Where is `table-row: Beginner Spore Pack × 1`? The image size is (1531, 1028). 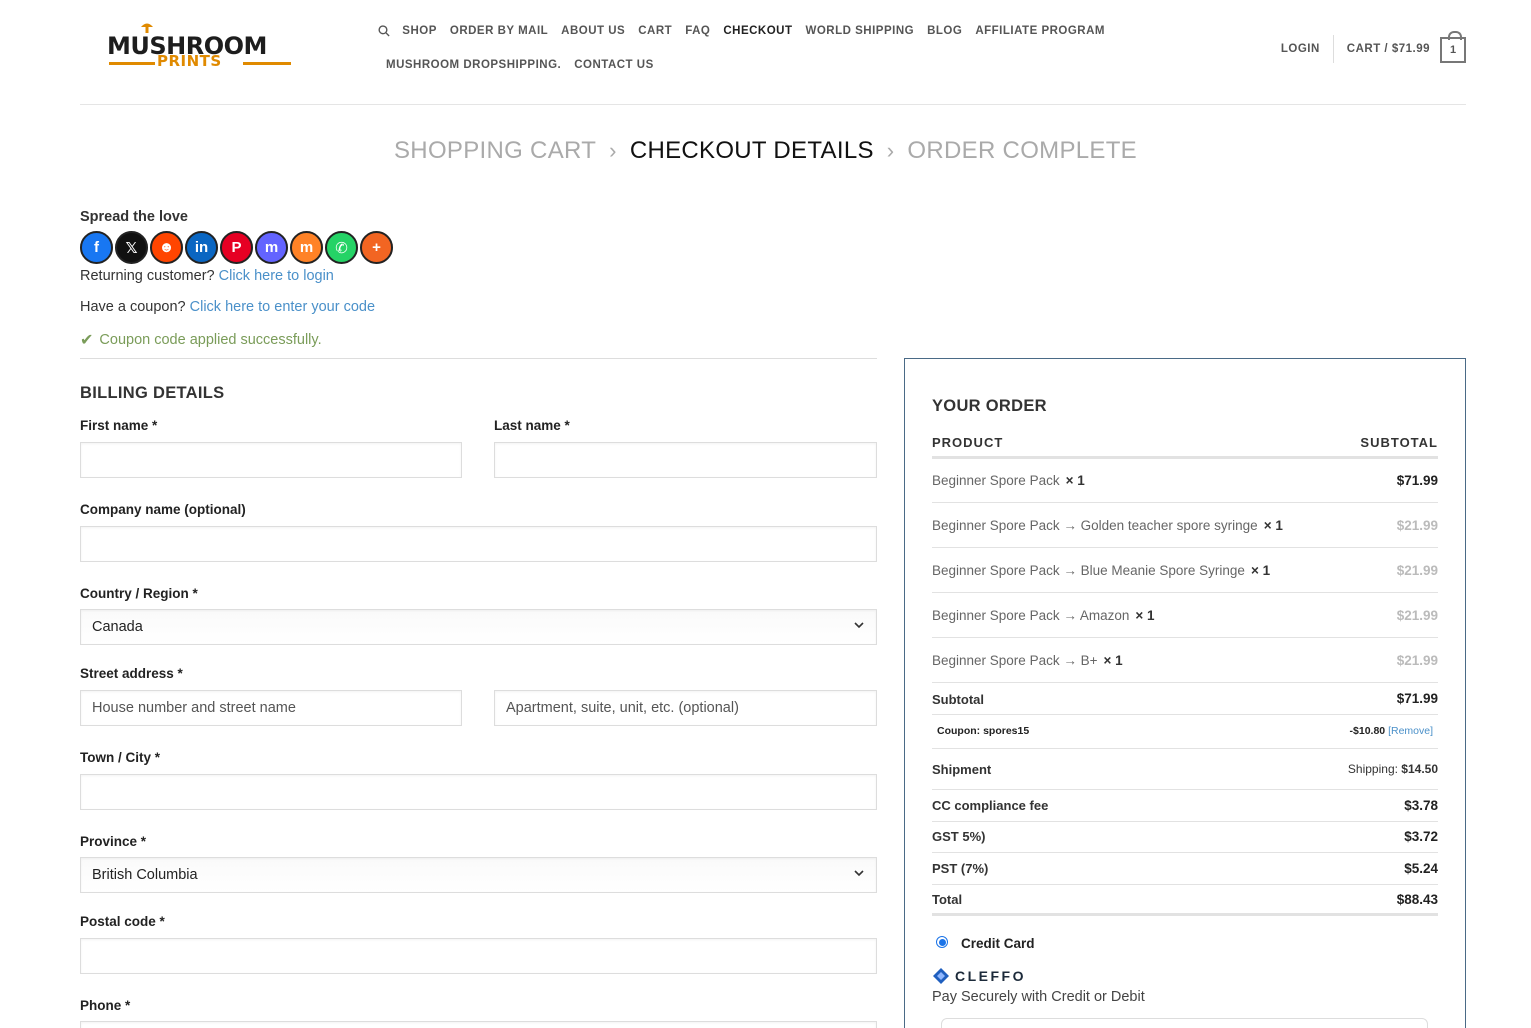
table-row: Beginner Spore Pack × 1 is located at coordinates (1008, 480).